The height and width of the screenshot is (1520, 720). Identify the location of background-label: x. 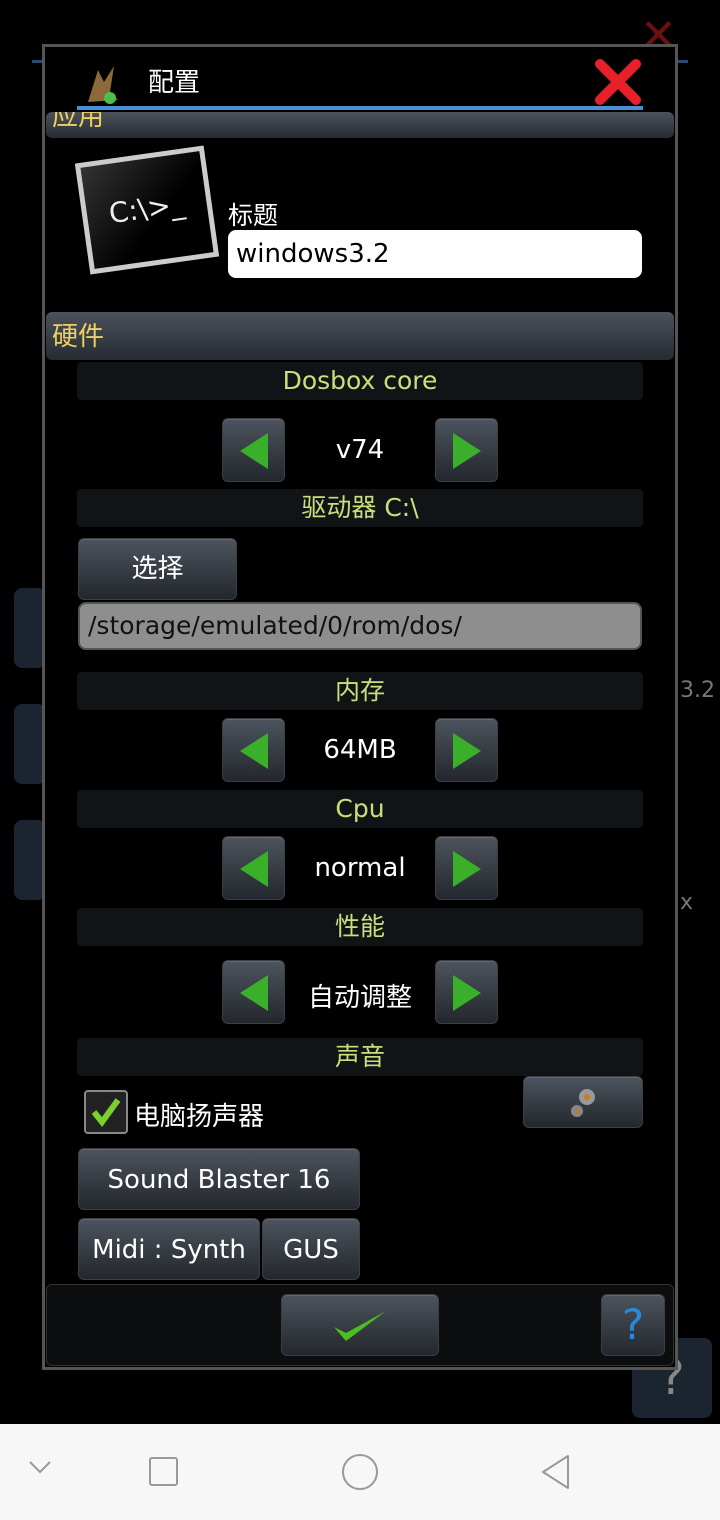
(687, 902).